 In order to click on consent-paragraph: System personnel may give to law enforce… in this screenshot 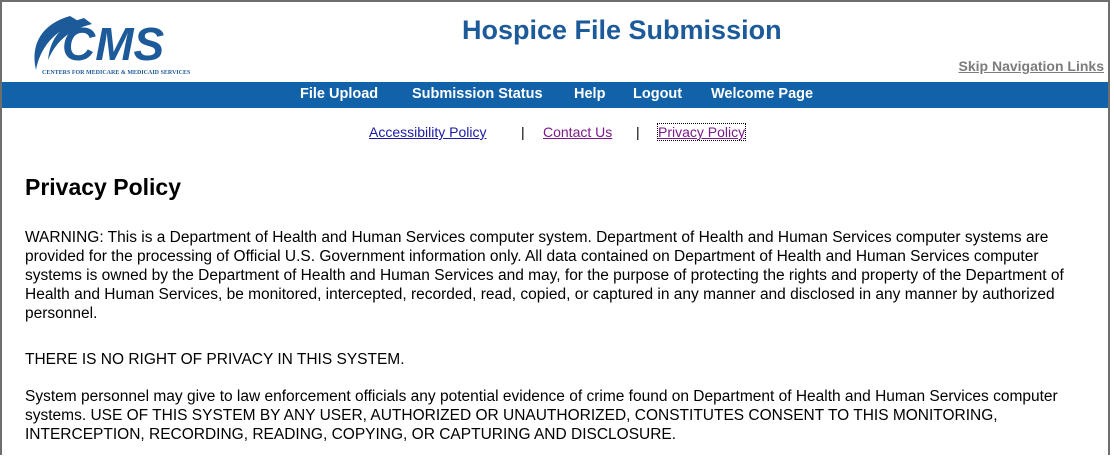, I will do `click(541, 415)`.